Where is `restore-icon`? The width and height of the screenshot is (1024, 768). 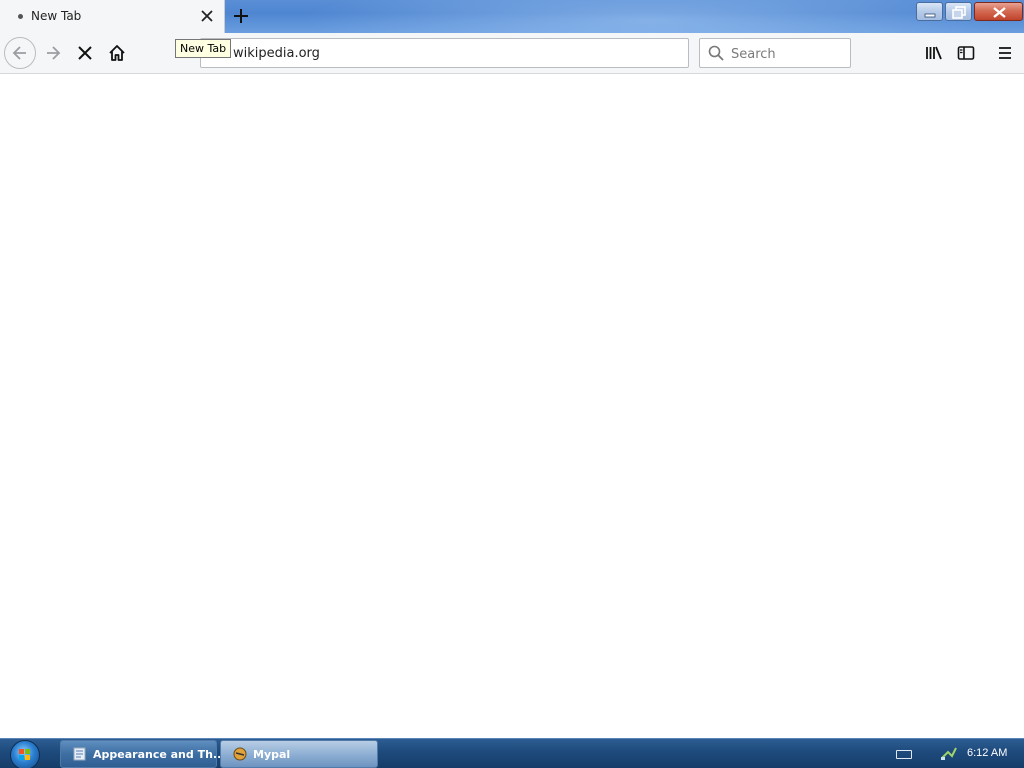
restore-icon is located at coordinates (959, 12).